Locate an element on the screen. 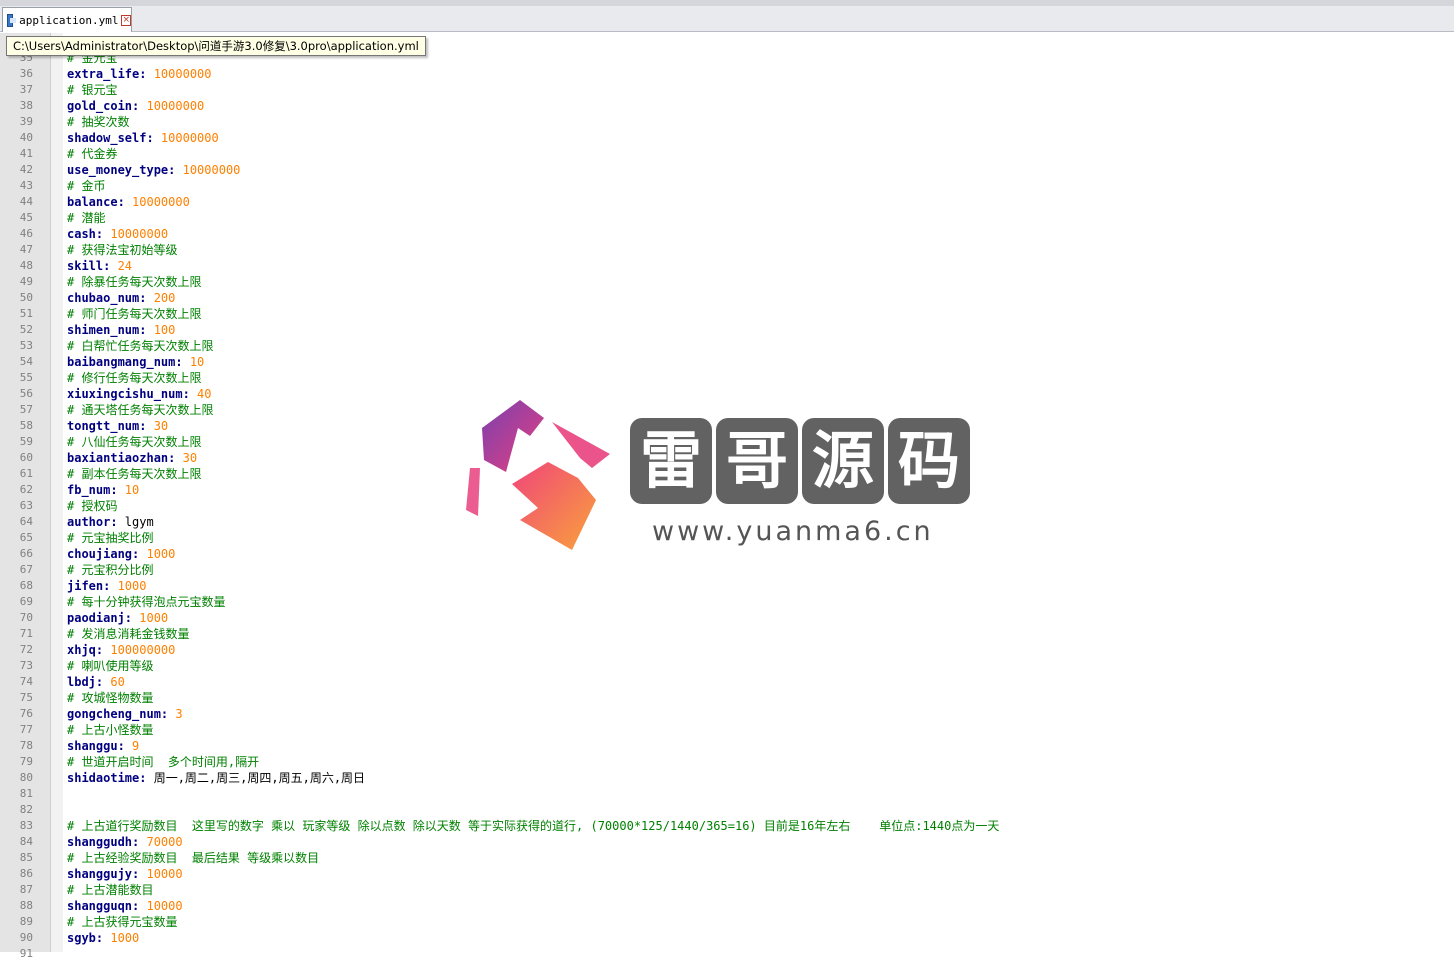 The height and width of the screenshot is (962, 1454). code-line: 54 baibangmang_num: 10 is located at coordinates (727, 362).